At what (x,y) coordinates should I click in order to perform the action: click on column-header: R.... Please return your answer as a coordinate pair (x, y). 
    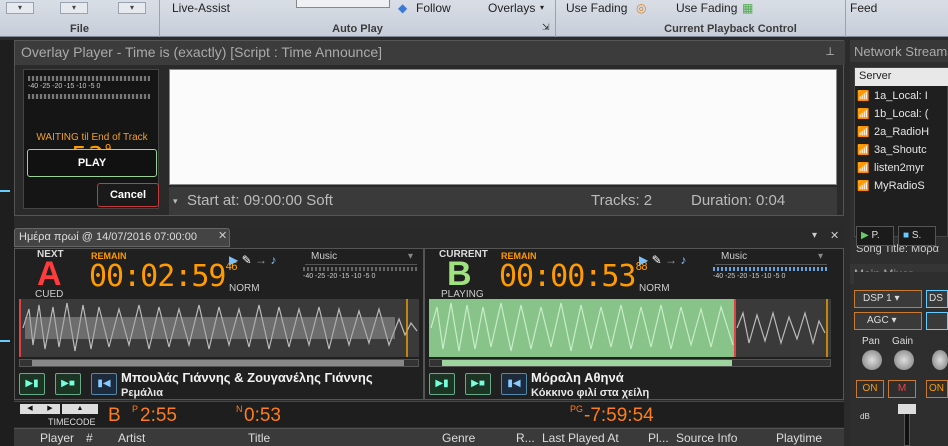
    Looking at the image, I should click on (525, 438).